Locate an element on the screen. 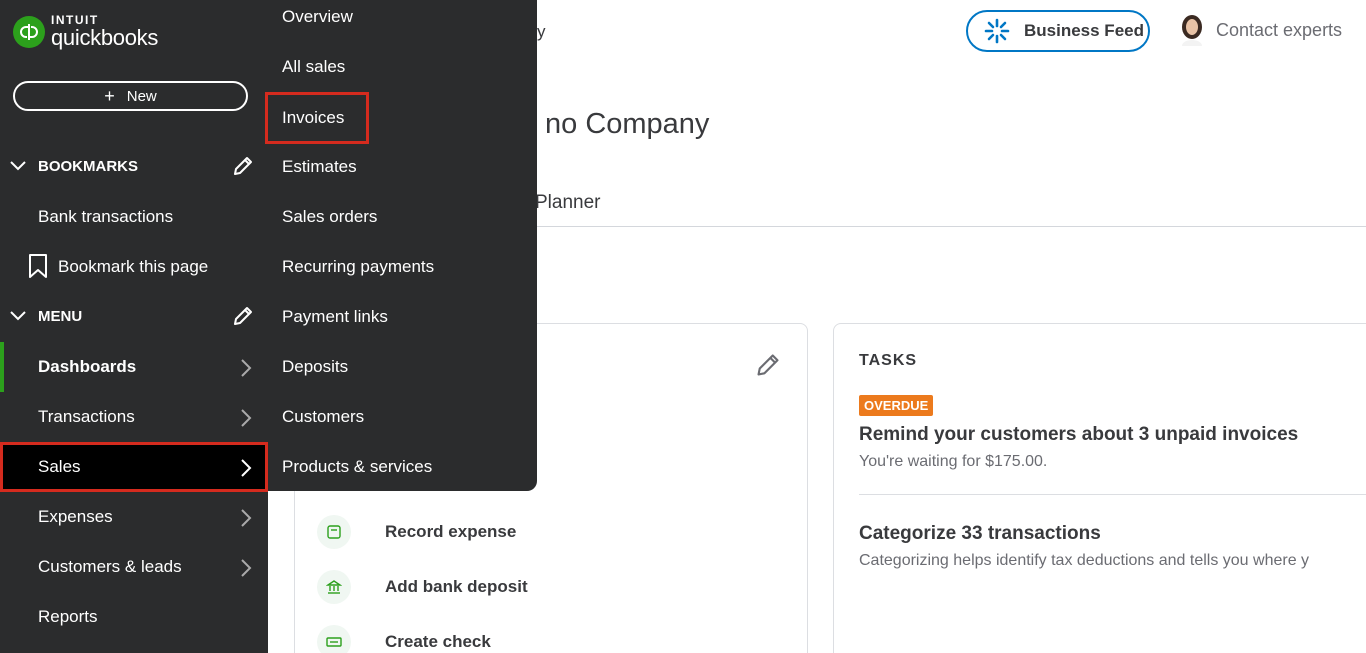  flyout-item-customers: Customers is located at coordinates (323, 417).